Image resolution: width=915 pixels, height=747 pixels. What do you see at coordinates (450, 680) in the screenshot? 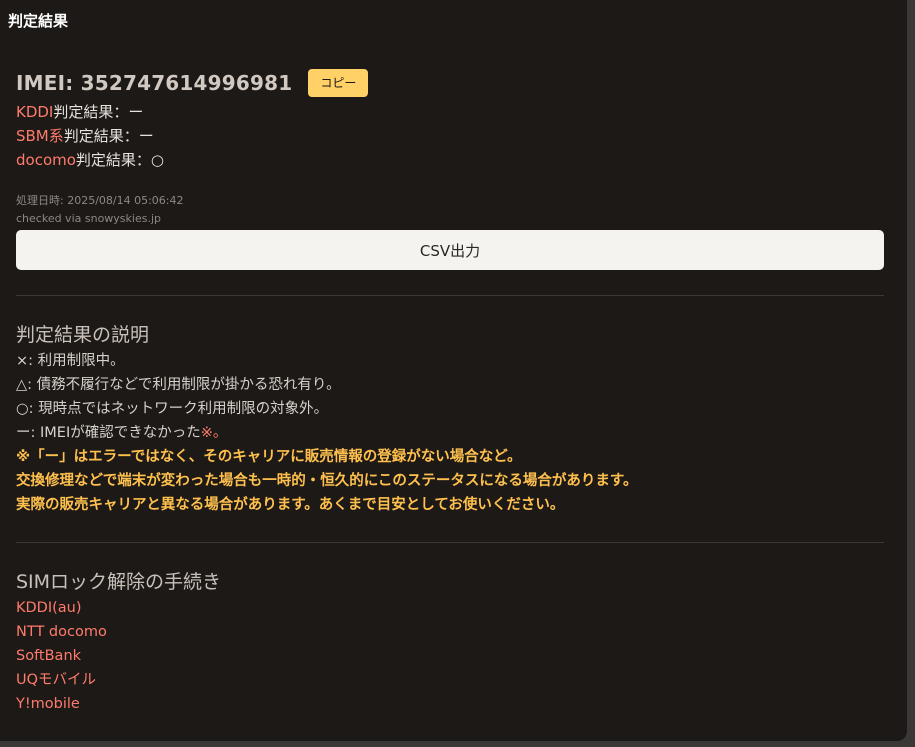
I see `link-uq-mobile: UQモバイル` at bounding box center [450, 680].